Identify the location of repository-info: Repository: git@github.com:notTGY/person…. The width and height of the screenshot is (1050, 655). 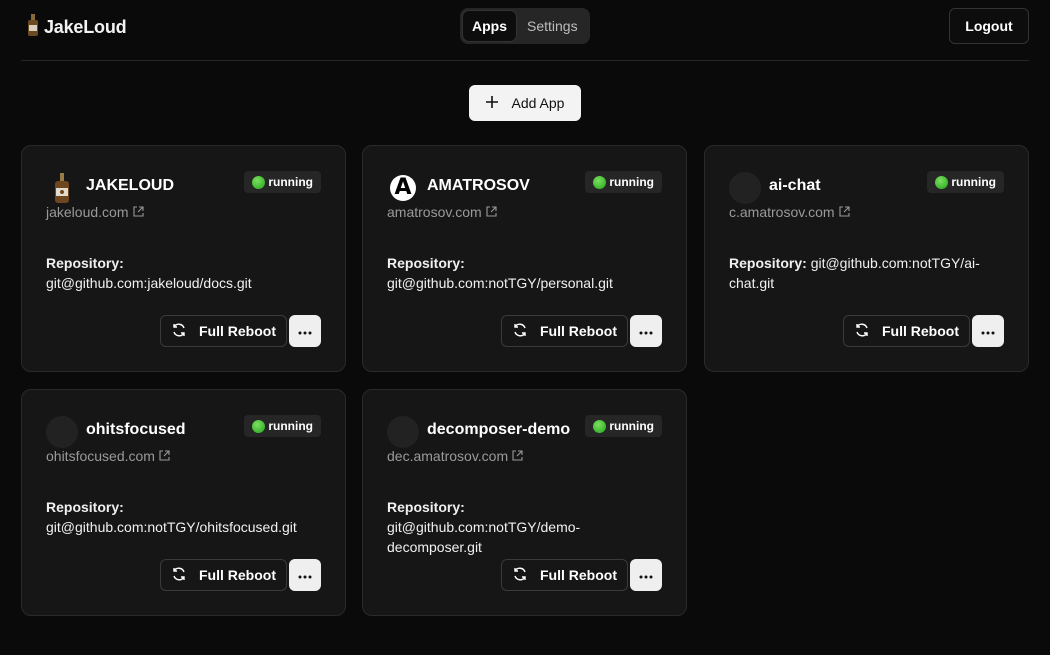
(522, 273).